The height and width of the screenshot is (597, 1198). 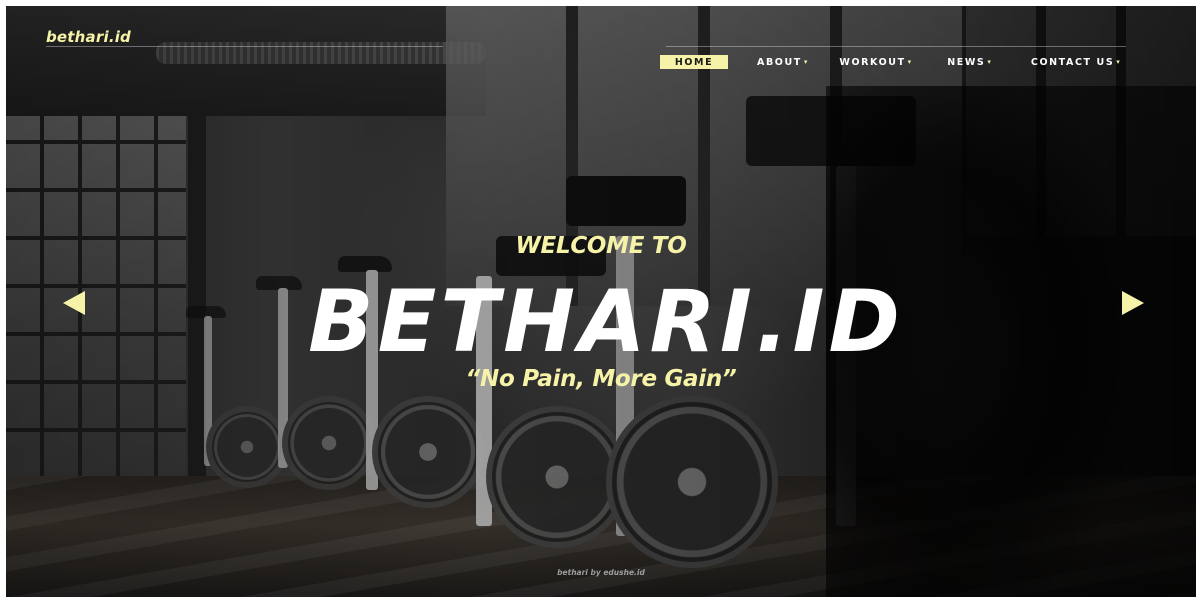 I want to click on footer-credit: bethari by edushe.id, so click(x=601, y=572).